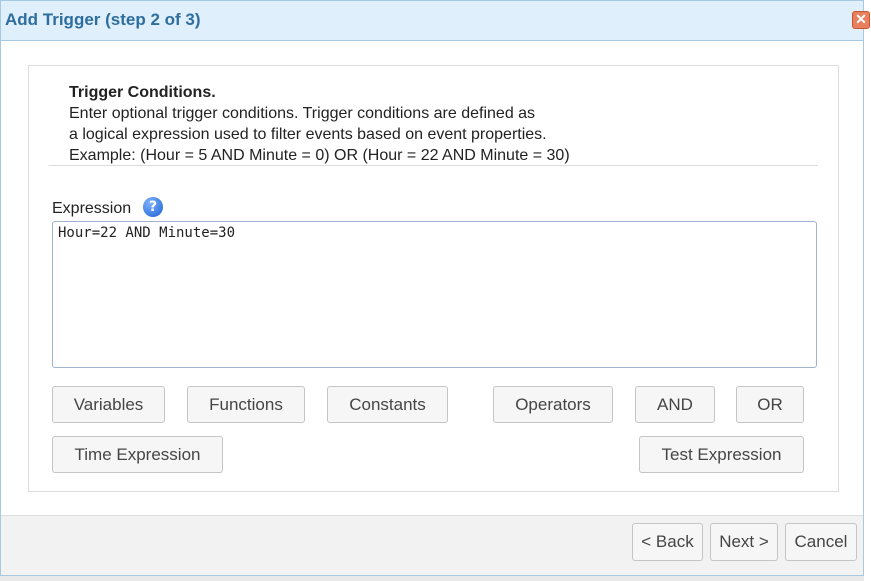 This screenshot has height=581, width=871. Describe the element at coordinates (435, 21) in the screenshot. I see `dialog-titlebar: Add Trigger (step 2 of 3) ✕` at that location.